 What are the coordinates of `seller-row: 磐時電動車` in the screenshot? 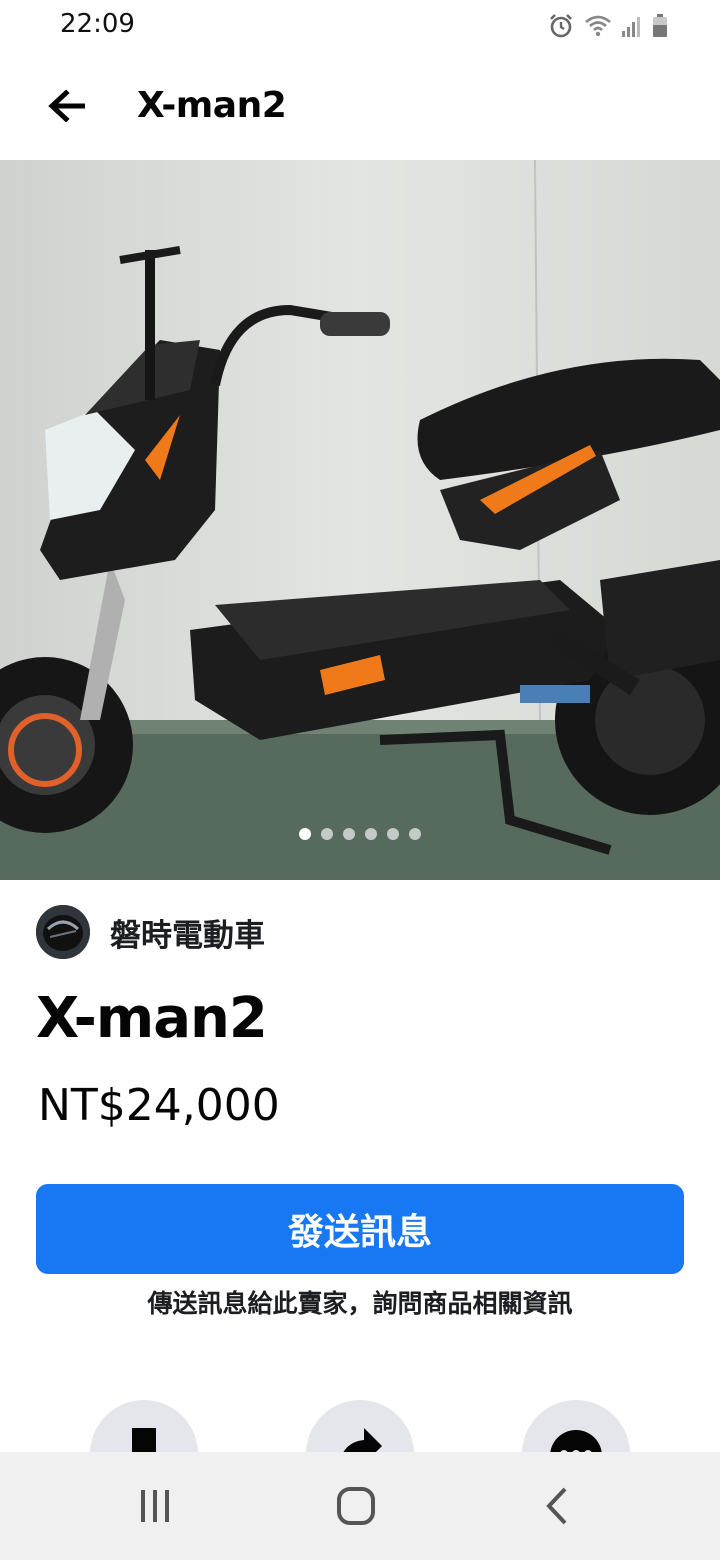 It's located at (150, 932).